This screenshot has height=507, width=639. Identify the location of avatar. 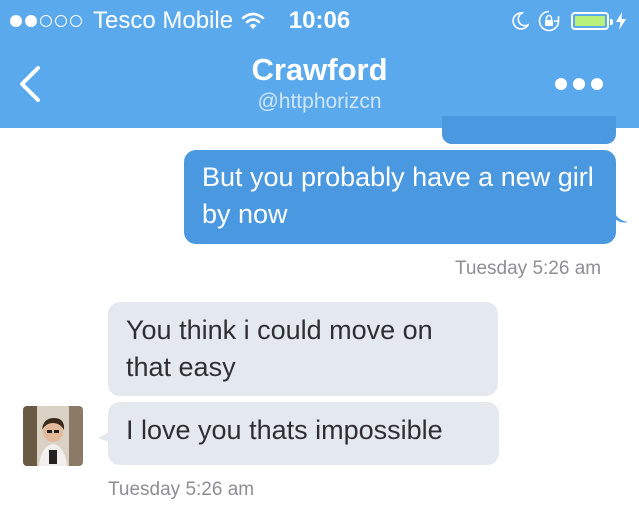
(53, 436).